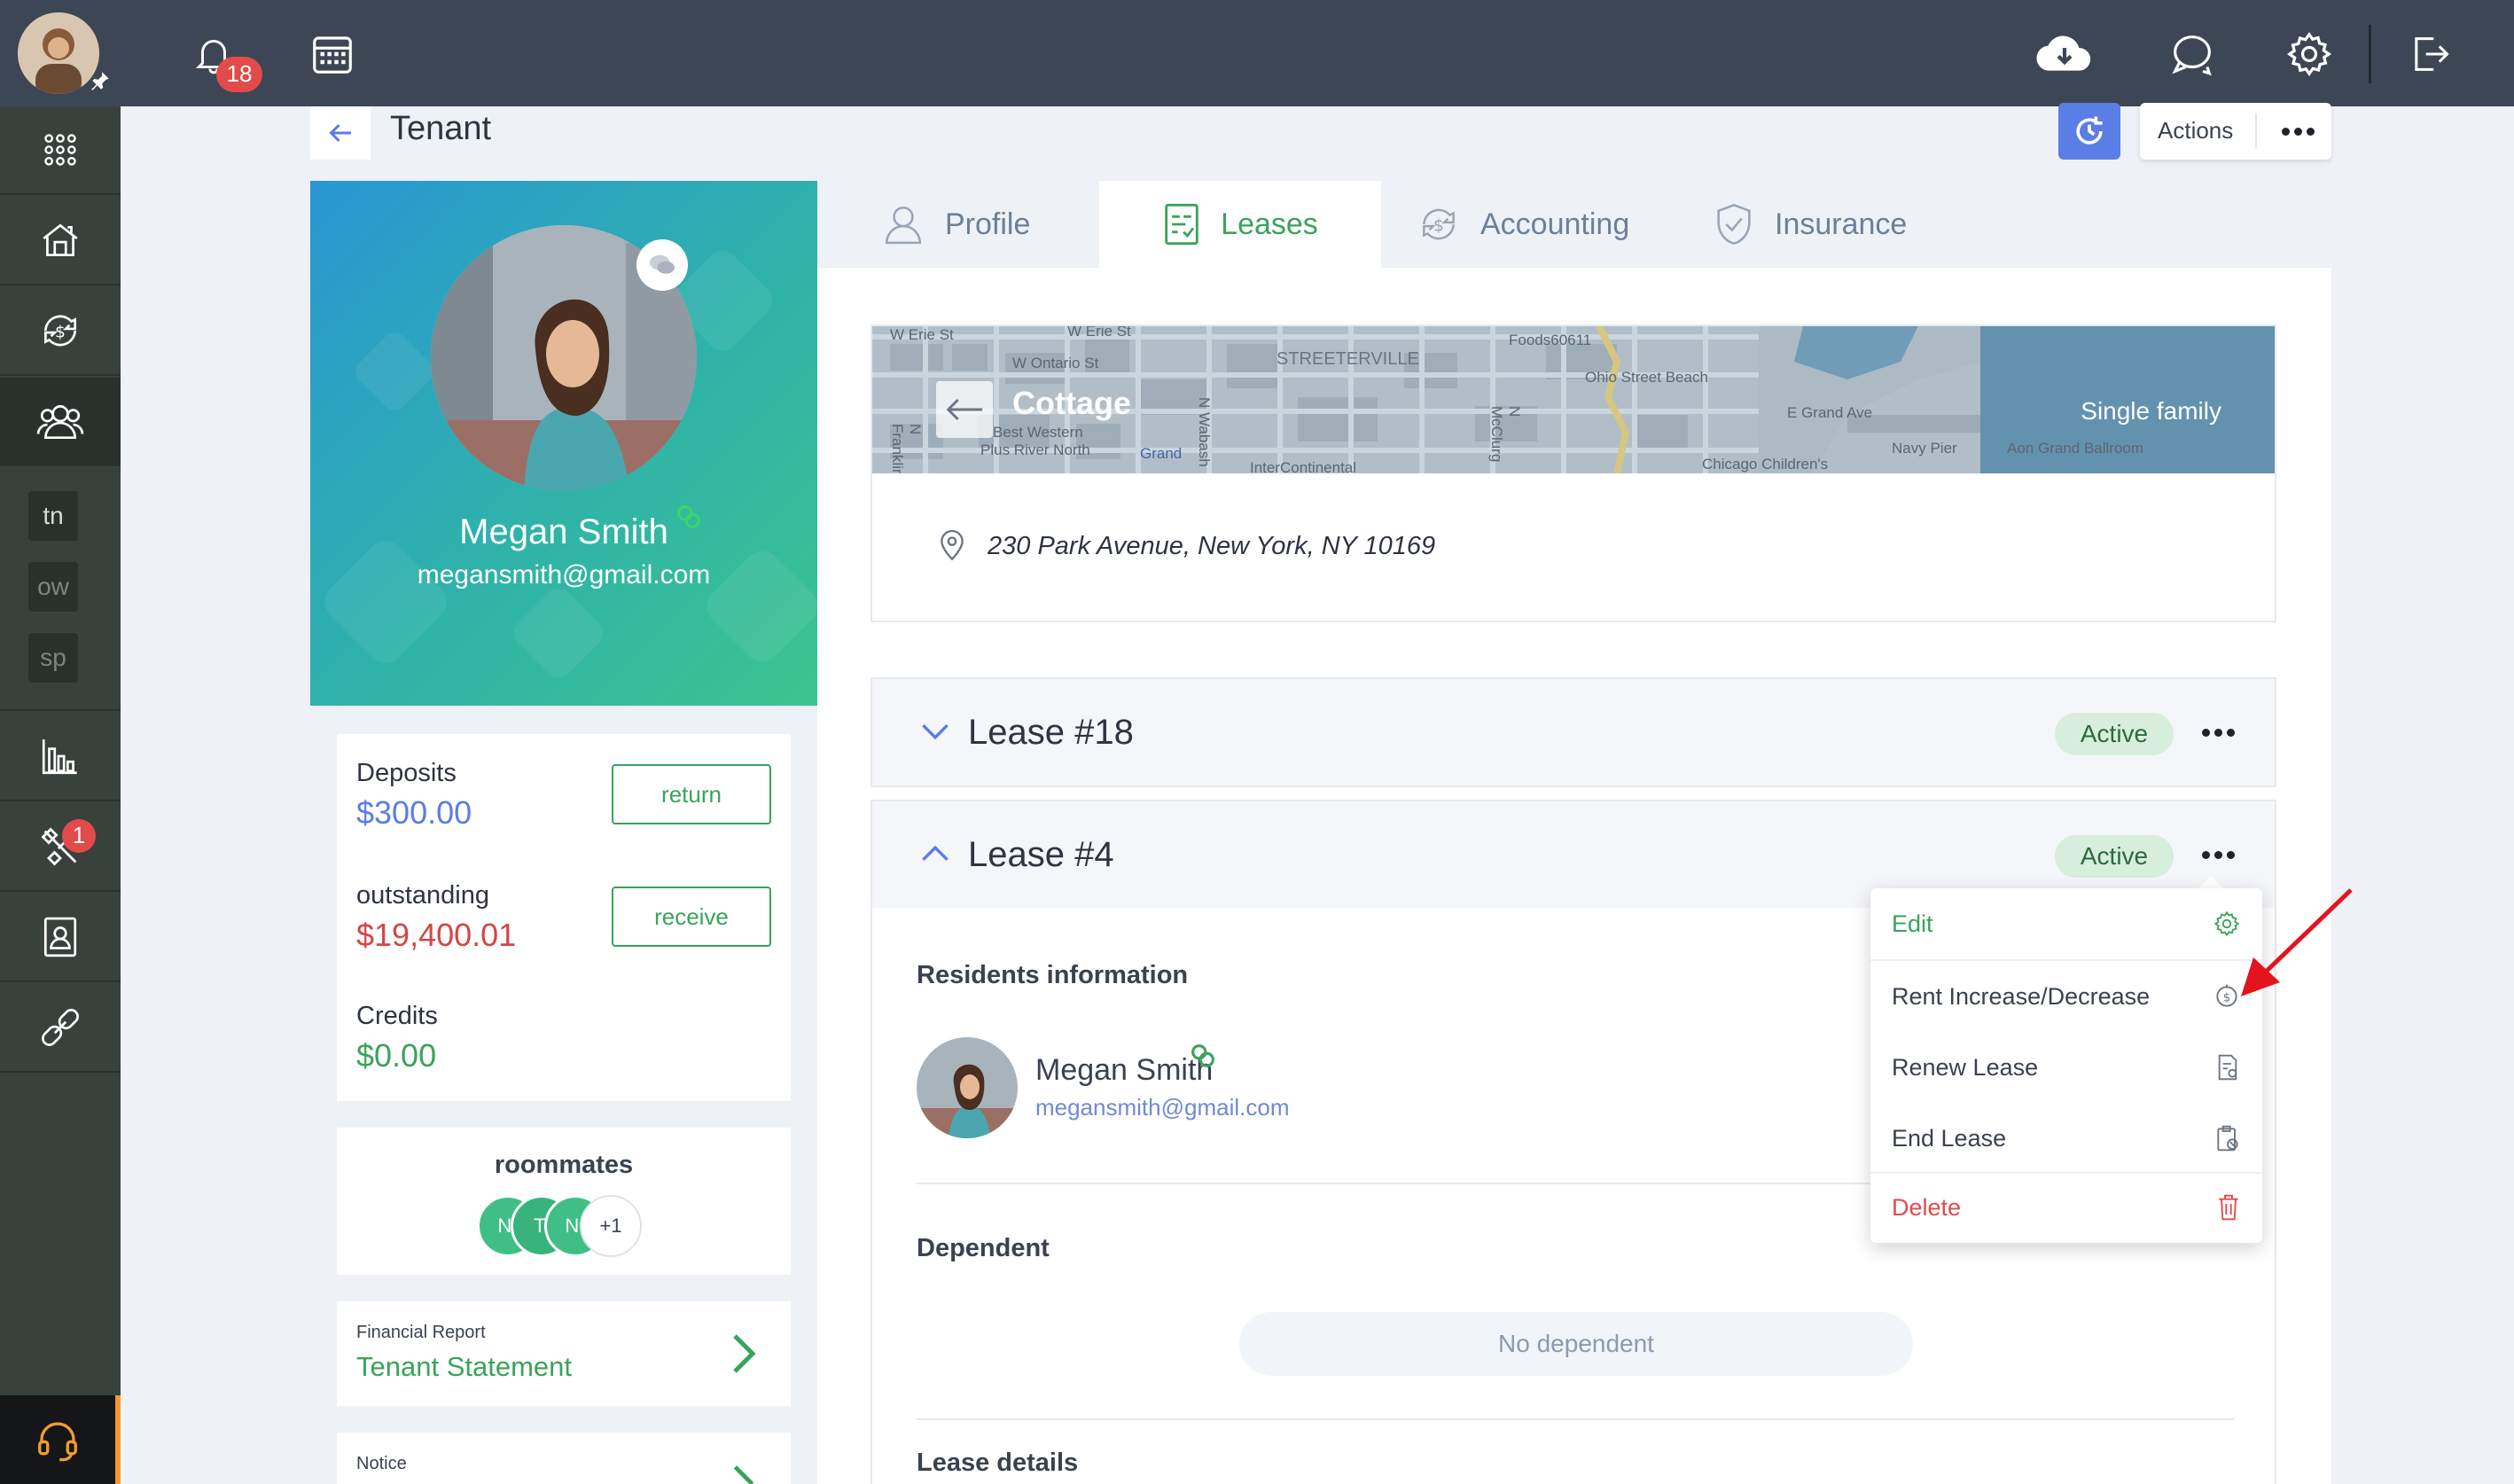  Describe the element at coordinates (2297, 942) in the screenshot. I see `annotation-arrow` at that location.